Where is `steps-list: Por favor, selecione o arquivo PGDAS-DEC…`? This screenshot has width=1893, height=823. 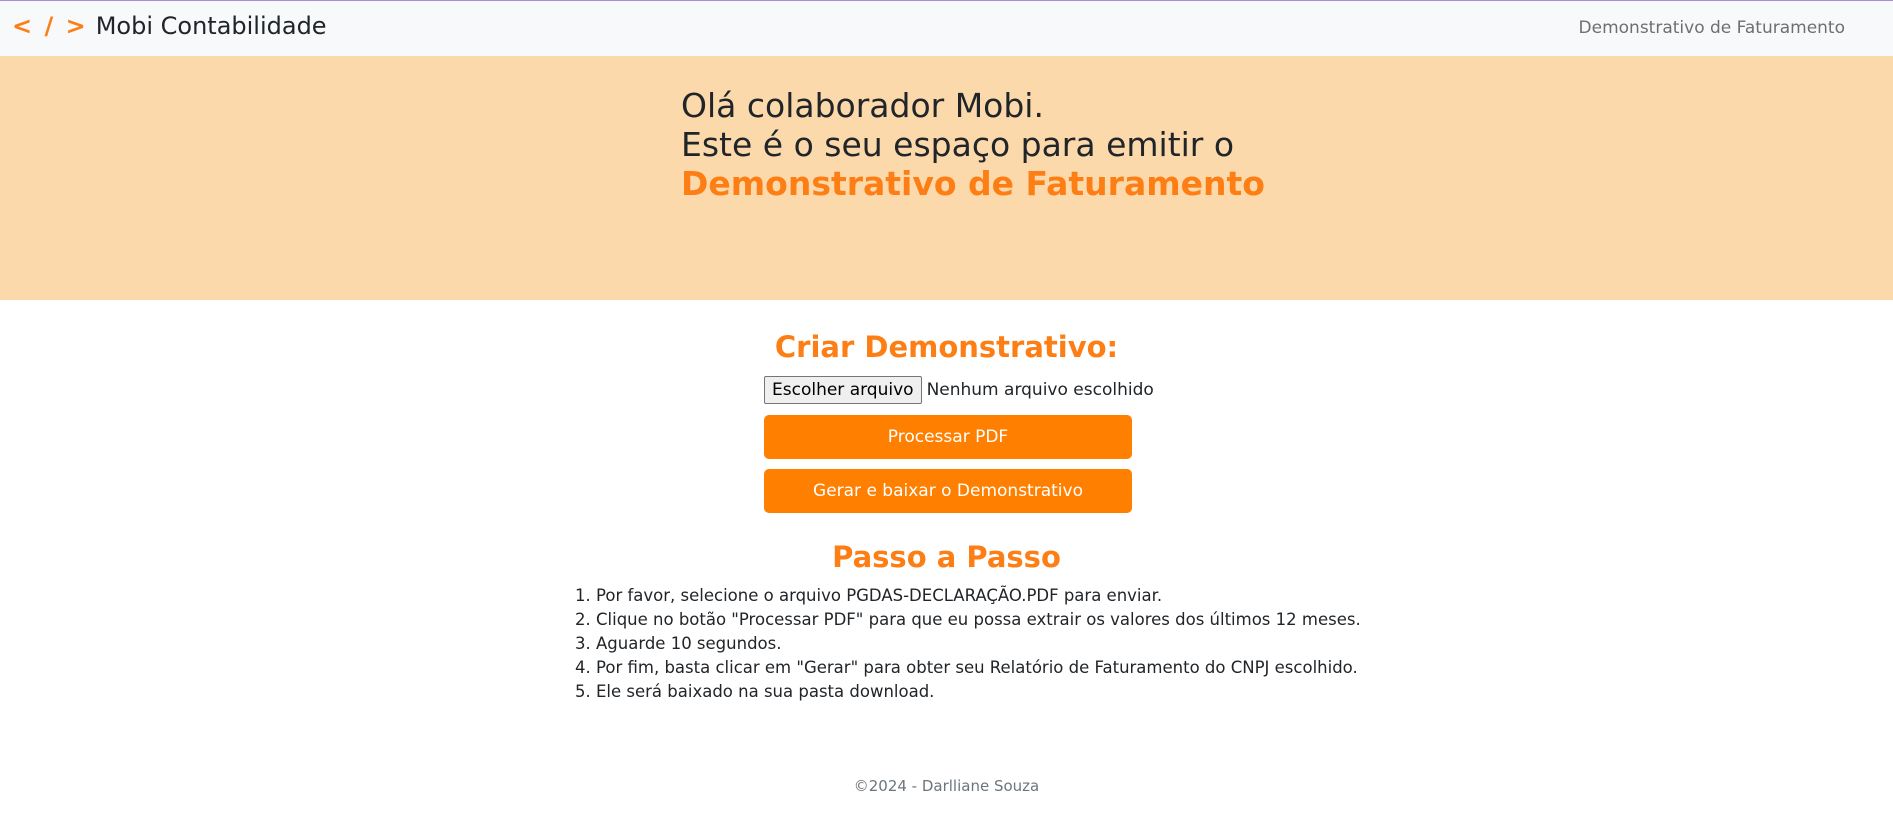
steps-list: Por favor, selecione o arquivo PGDAS-DEC… is located at coordinates (968, 644).